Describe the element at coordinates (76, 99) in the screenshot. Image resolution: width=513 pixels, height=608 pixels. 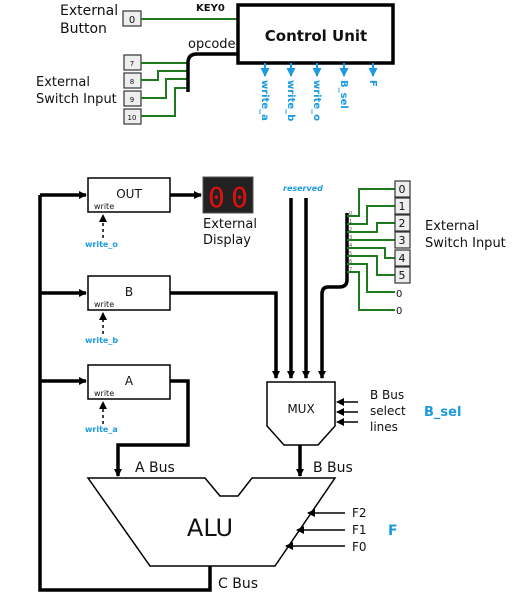
I see `opcode-switch-label-2: Switch Input` at that location.